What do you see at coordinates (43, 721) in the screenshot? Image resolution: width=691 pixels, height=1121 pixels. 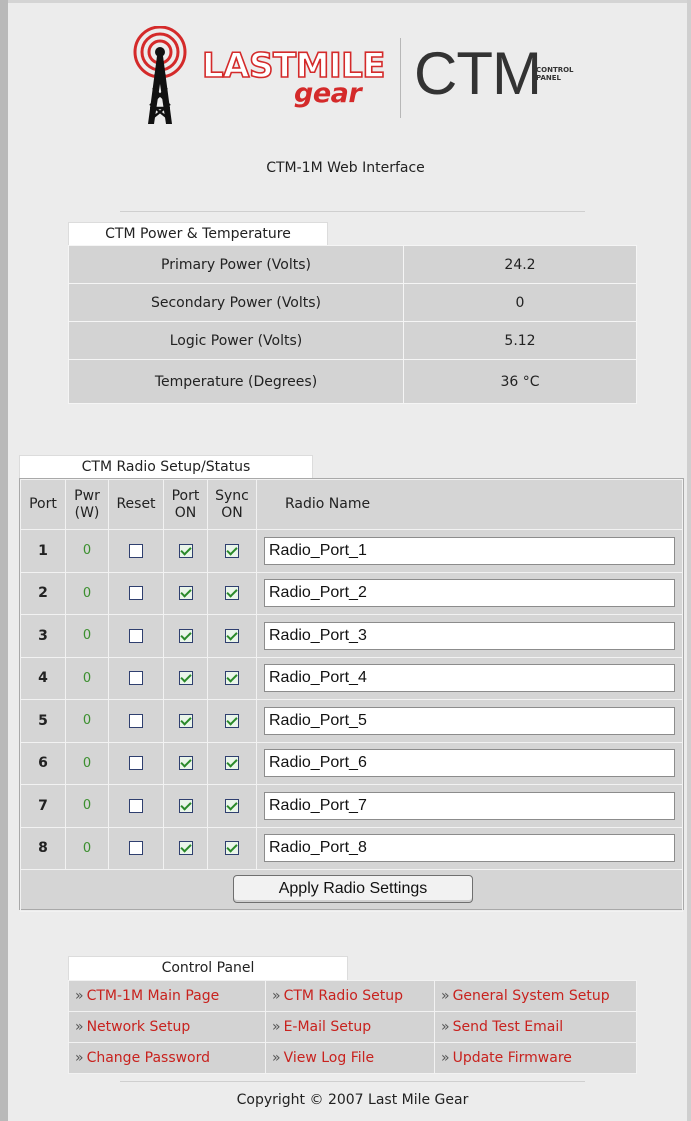 I see `port-number: 5` at bounding box center [43, 721].